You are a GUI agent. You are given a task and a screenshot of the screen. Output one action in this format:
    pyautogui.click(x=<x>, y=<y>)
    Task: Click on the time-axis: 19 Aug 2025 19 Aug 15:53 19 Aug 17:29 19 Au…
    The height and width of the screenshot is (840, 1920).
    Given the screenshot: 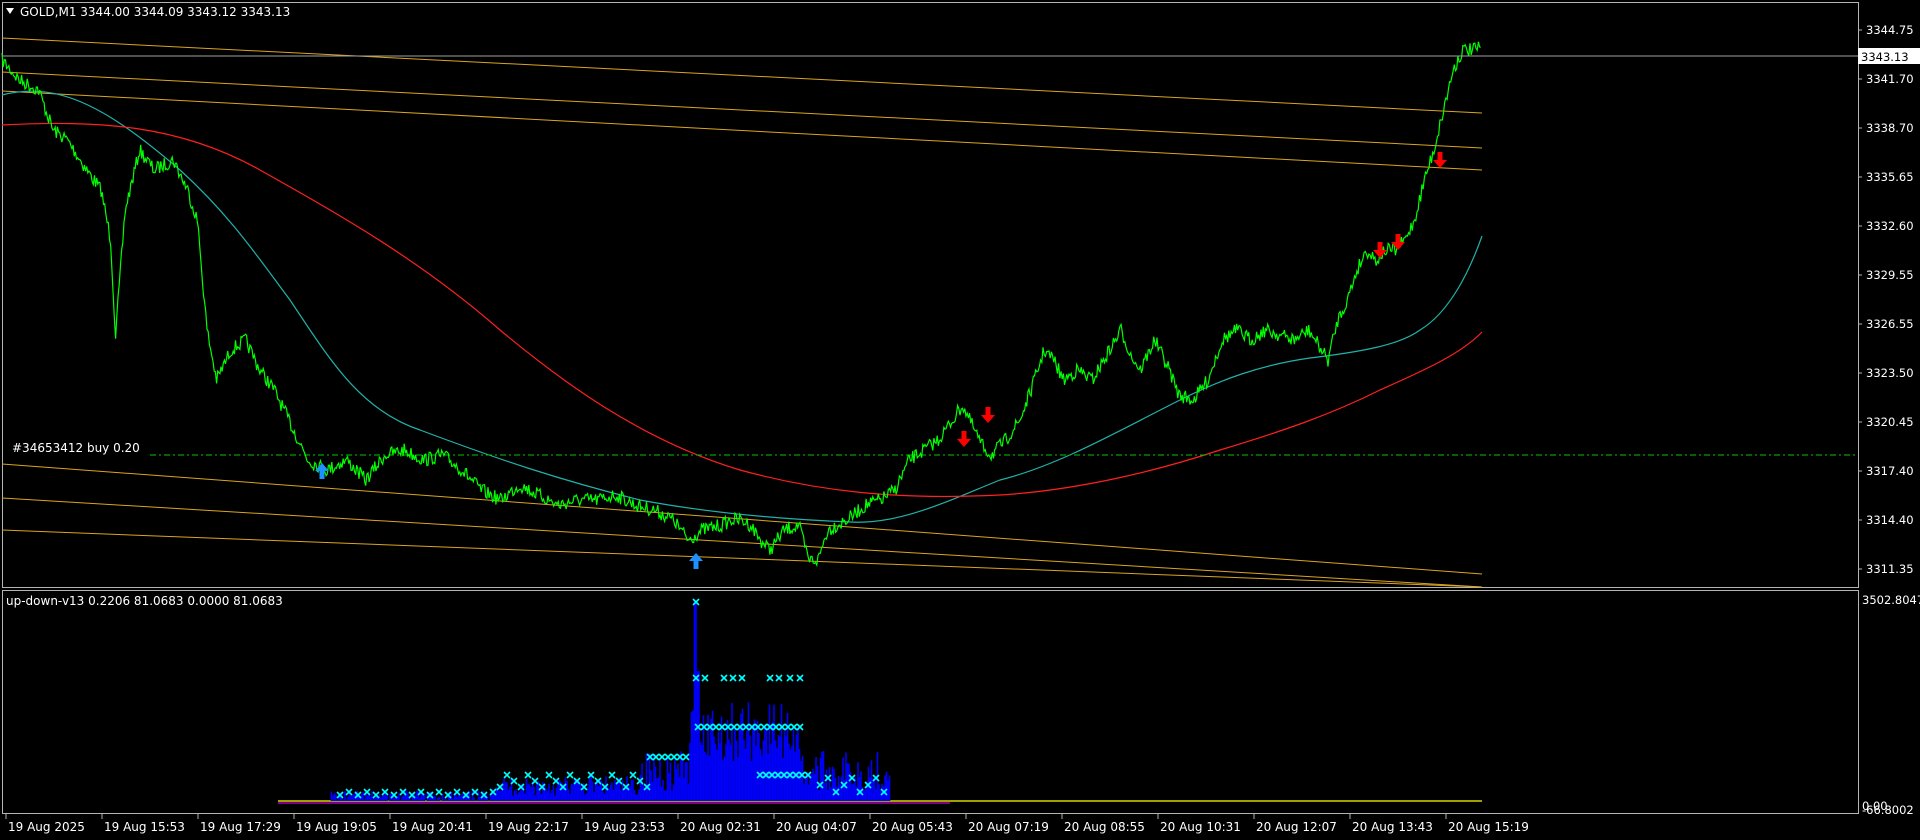 What is the action you would take?
    pyautogui.click(x=767, y=824)
    